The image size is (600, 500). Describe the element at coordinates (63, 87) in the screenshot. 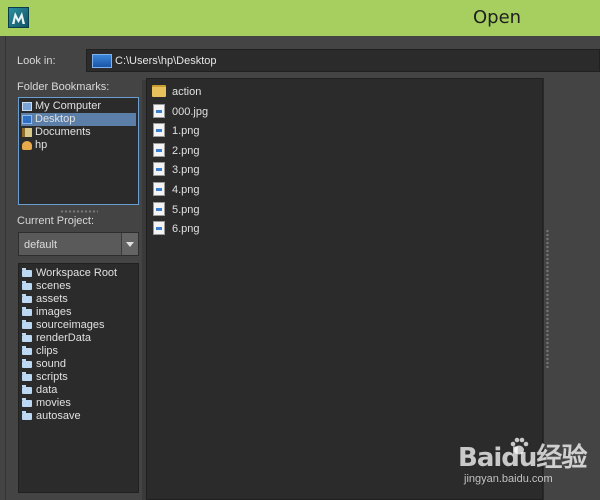

I see `folder-bookmarks-label: Folder Bookmarks:` at that location.